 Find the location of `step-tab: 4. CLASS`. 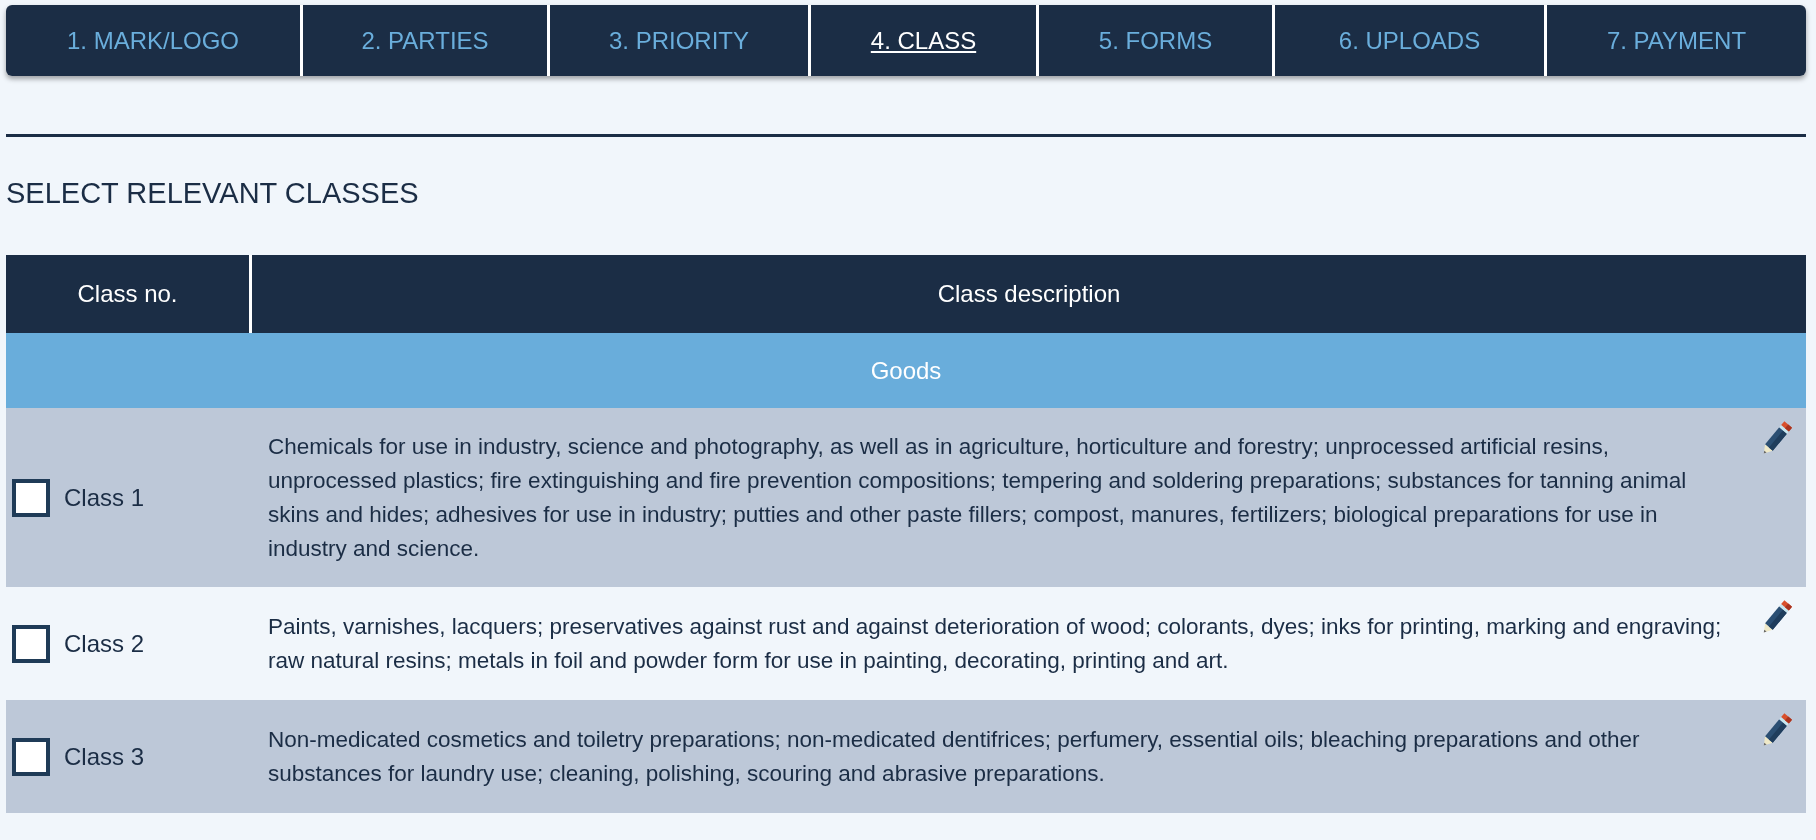

step-tab: 4. CLASS is located at coordinates (923, 40).